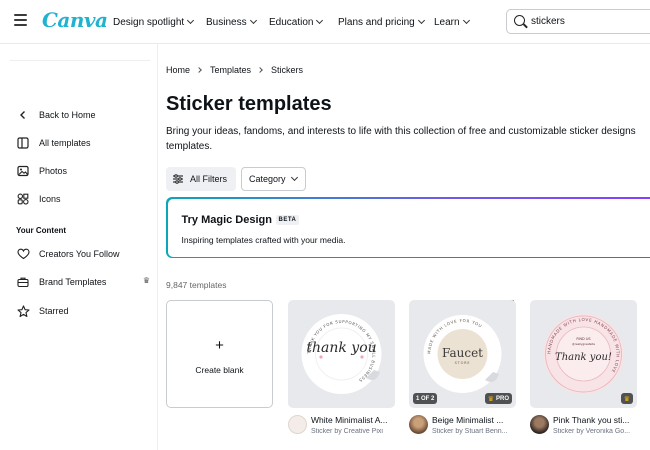  What do you see at coordinates (23, 311) in the screenshot?
I see `star-icon` at bounding box center [23, 311].